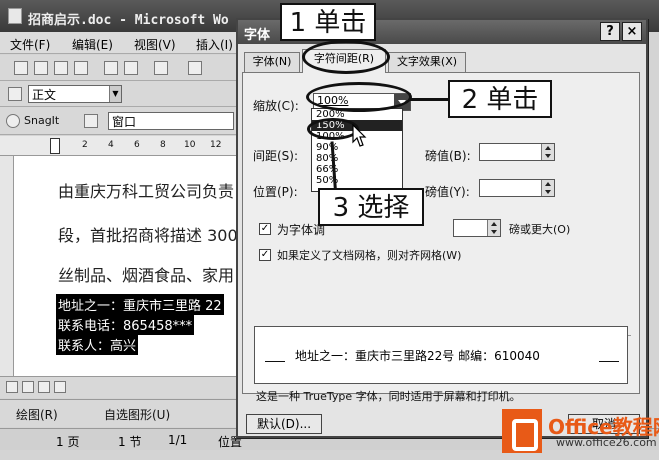 The width and height of the screenshot is (659, 460). Describe the element at coordinates (120, 387) in the screenshot. I see `view-buttons-bar` at that location.